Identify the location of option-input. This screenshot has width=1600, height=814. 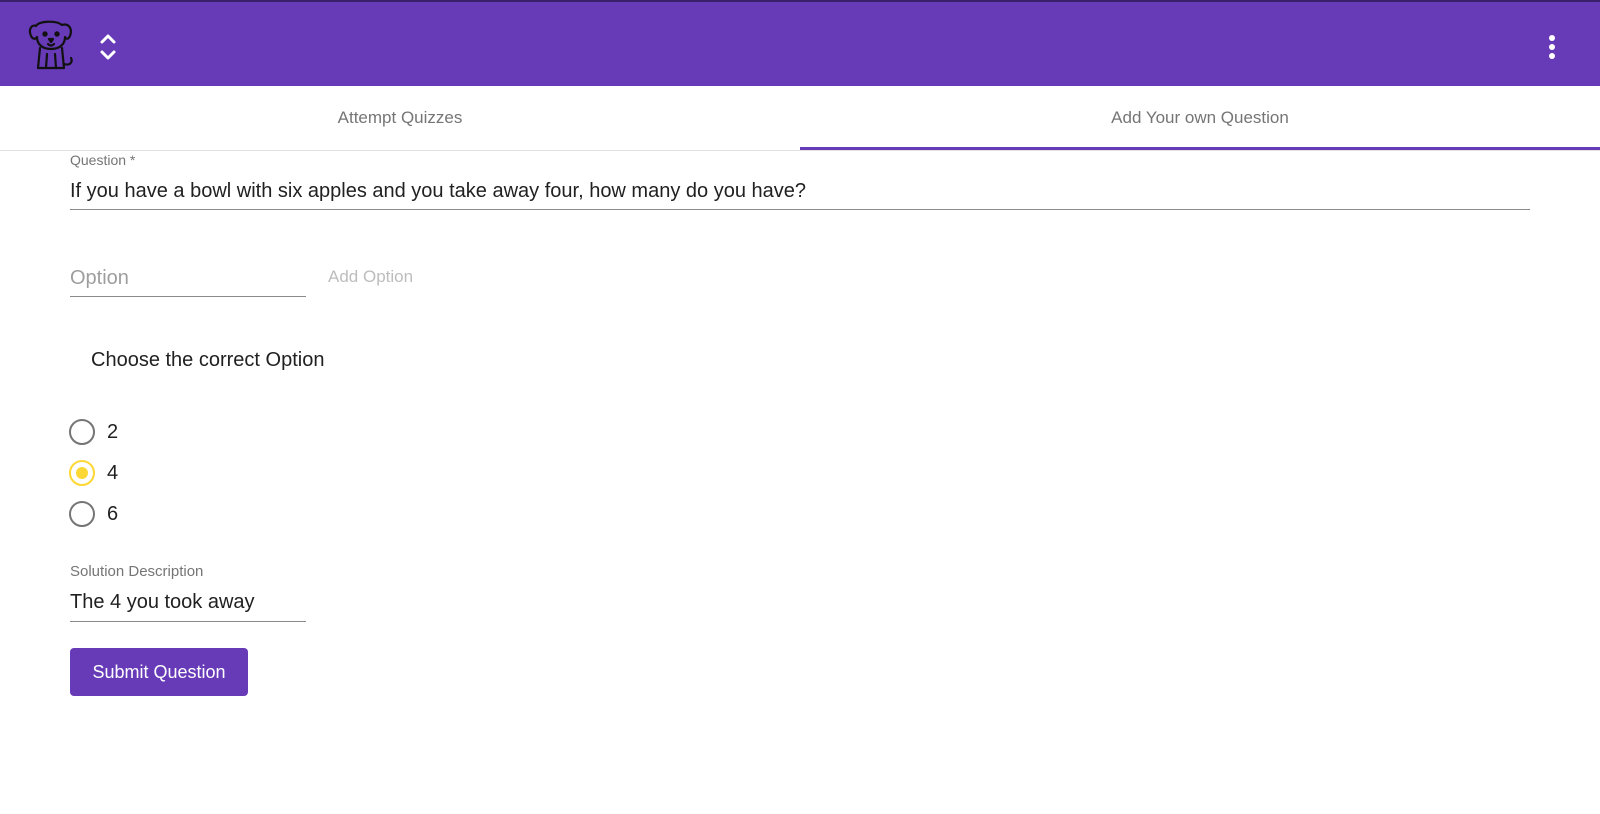
(188, 278).